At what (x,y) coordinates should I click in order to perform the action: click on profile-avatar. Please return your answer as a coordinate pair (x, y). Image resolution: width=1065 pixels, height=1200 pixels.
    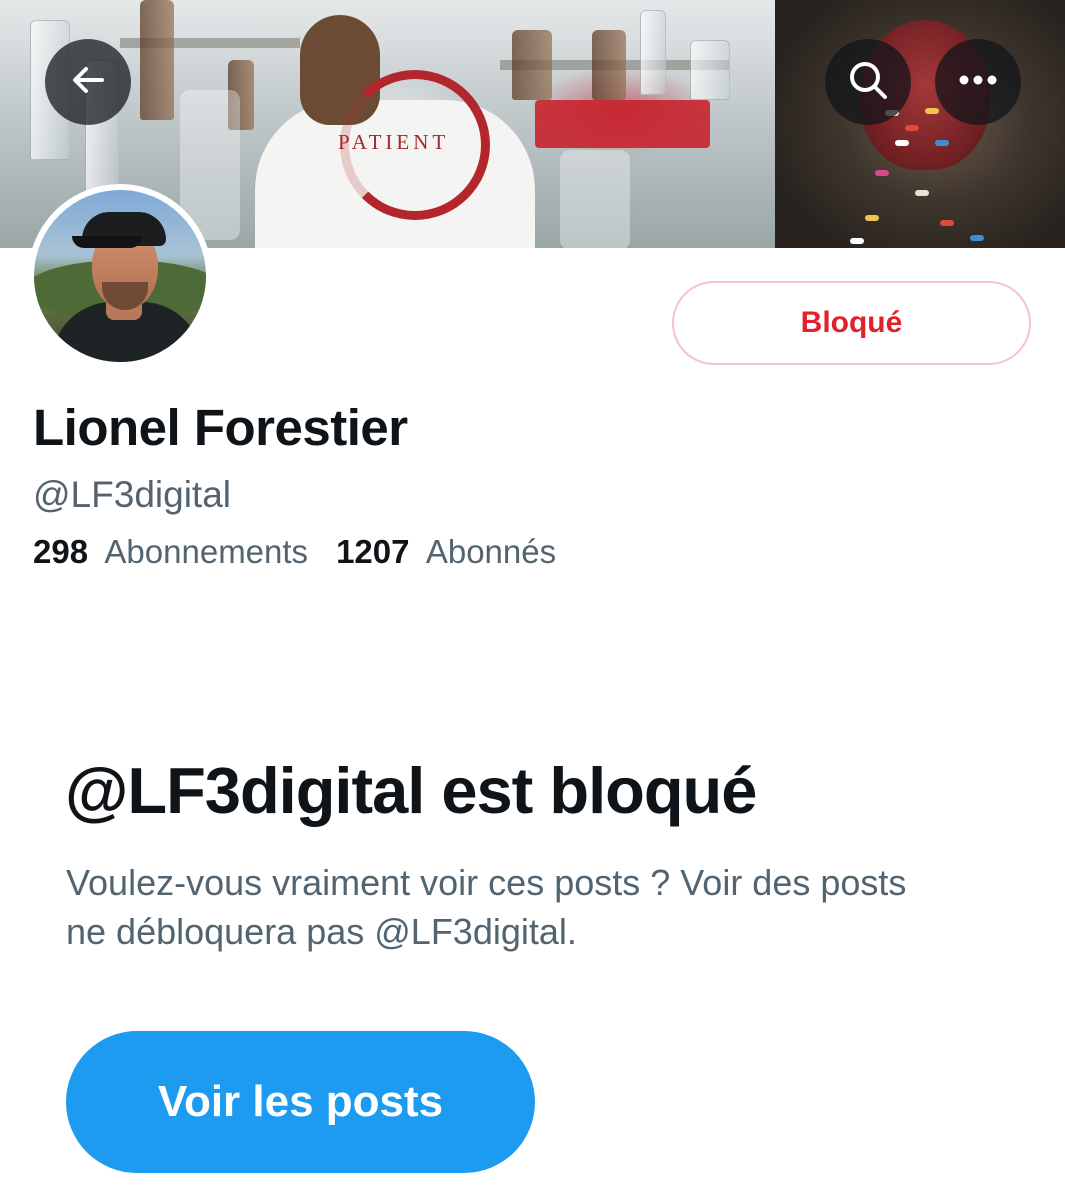
    Looking at the image, I should click on (120, 276).